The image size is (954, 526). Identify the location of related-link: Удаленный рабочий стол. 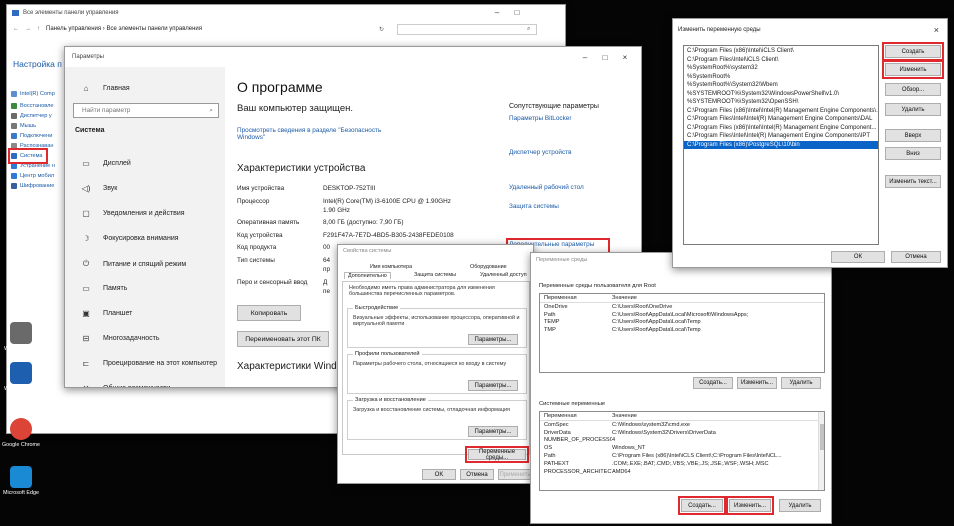
(558, 187).